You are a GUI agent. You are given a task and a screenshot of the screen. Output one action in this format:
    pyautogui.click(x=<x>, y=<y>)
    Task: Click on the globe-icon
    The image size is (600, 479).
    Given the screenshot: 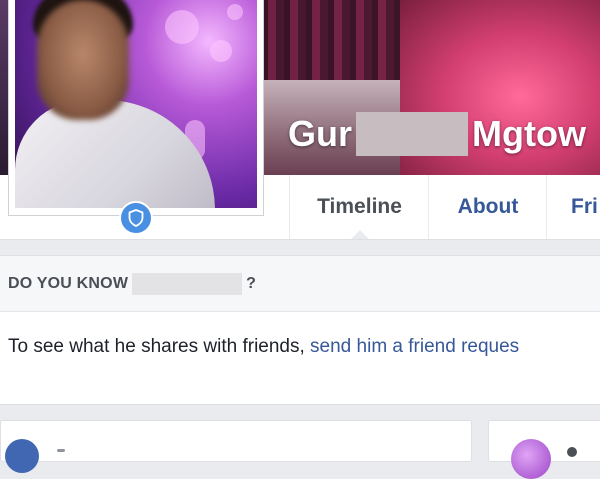 What is the action you would take?
    pyautogui.click(x=22, y=456)
    